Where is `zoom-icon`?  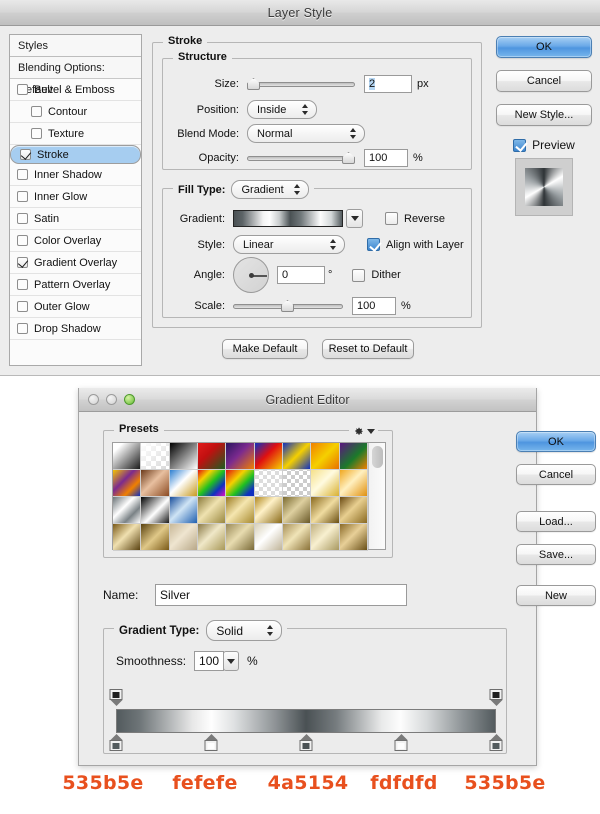
zoom-icon is located at coordinates (129, 399).